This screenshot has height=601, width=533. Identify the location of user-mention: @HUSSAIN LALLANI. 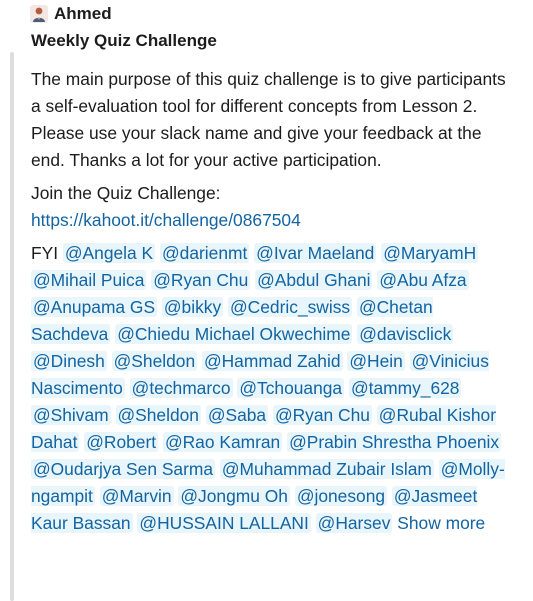
(224, 523).